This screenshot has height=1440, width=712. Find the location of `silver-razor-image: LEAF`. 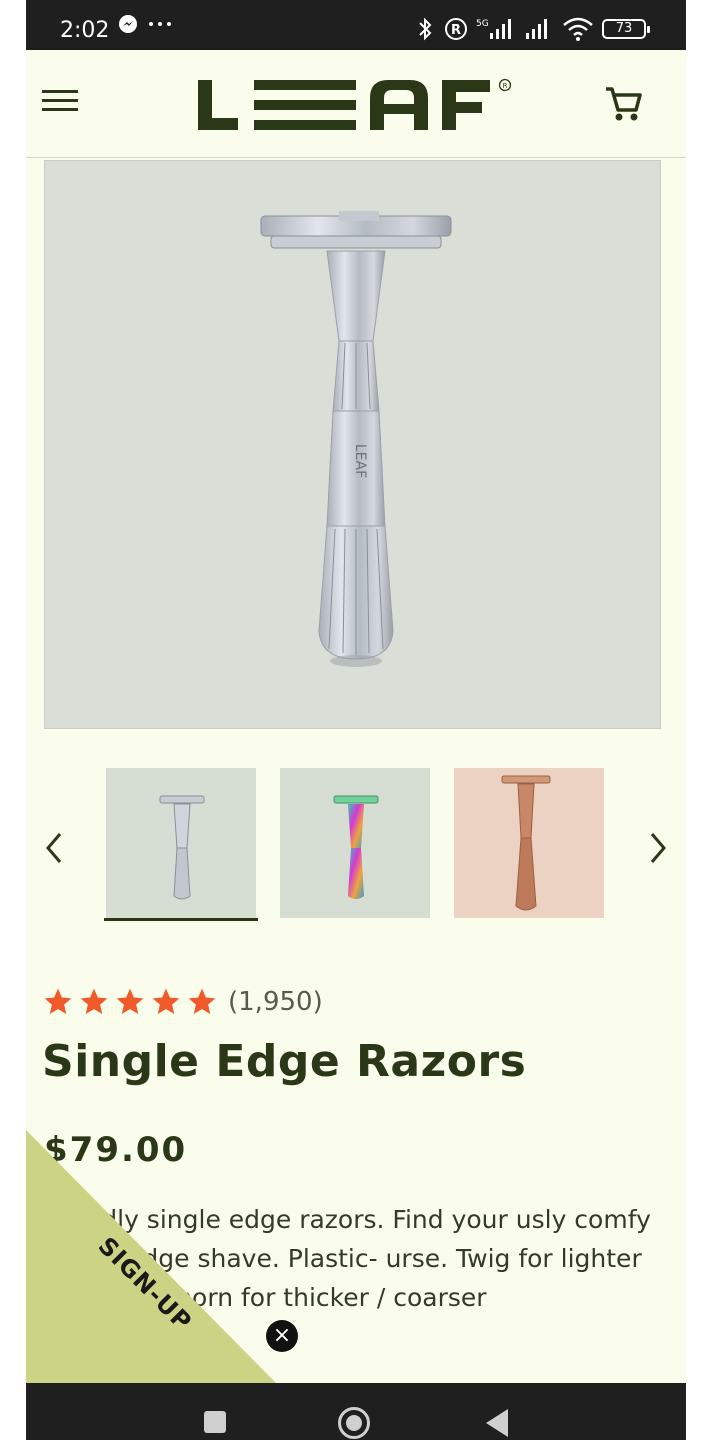

silver-razor-image: LEAF is located at coordinates (356, 439).